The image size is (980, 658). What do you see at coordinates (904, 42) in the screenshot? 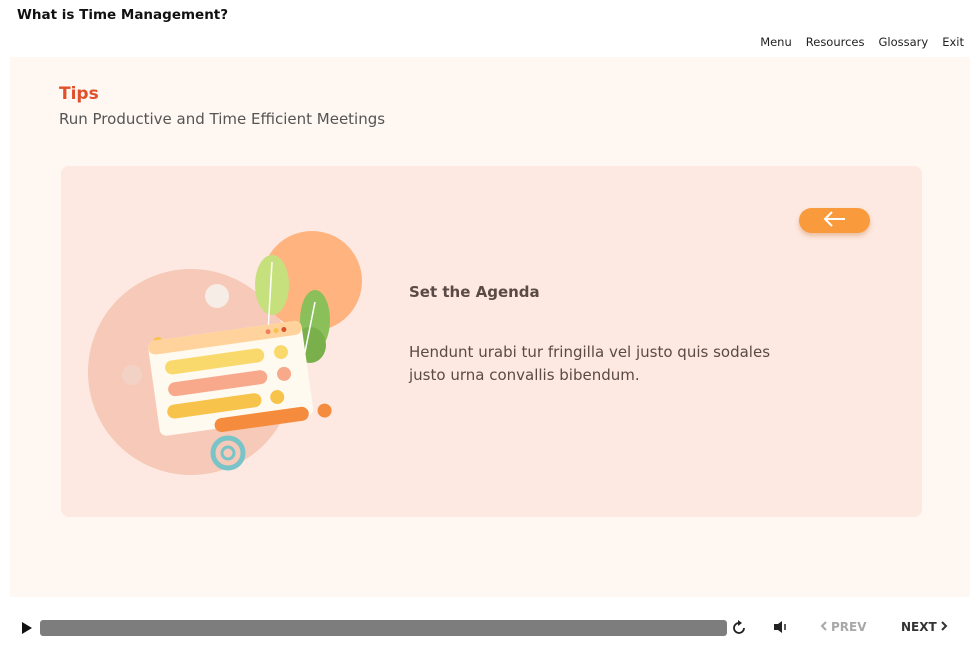
I see `nav-glossary: Glossary` at bounding box center [904, 42].